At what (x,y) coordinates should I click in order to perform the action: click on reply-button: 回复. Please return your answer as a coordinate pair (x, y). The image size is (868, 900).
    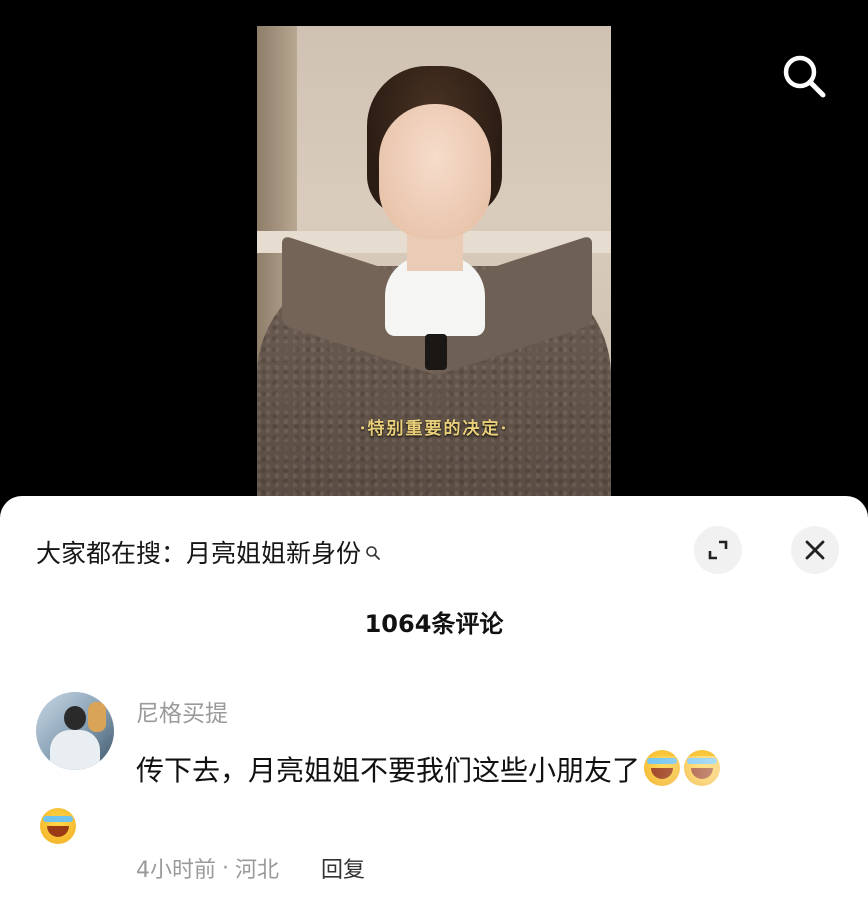
    Looking at the image, I should click on (343, 868).